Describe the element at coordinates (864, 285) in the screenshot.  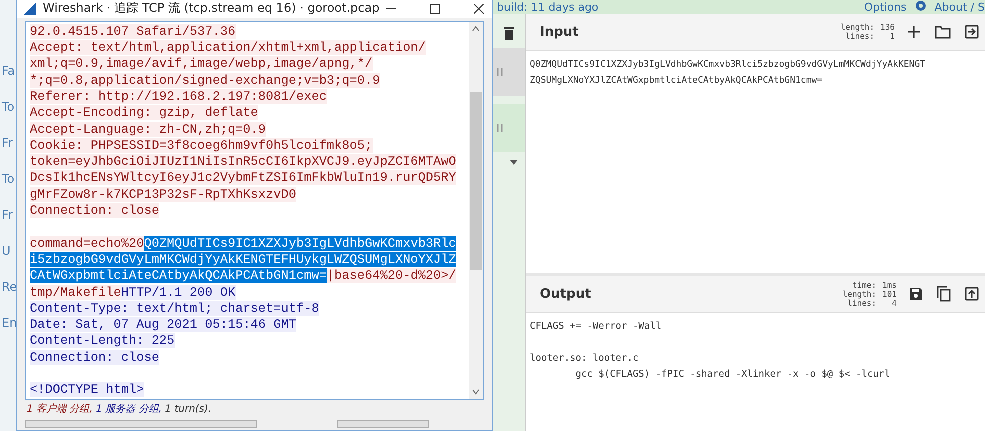
I see `stat-label: time:` at that location.